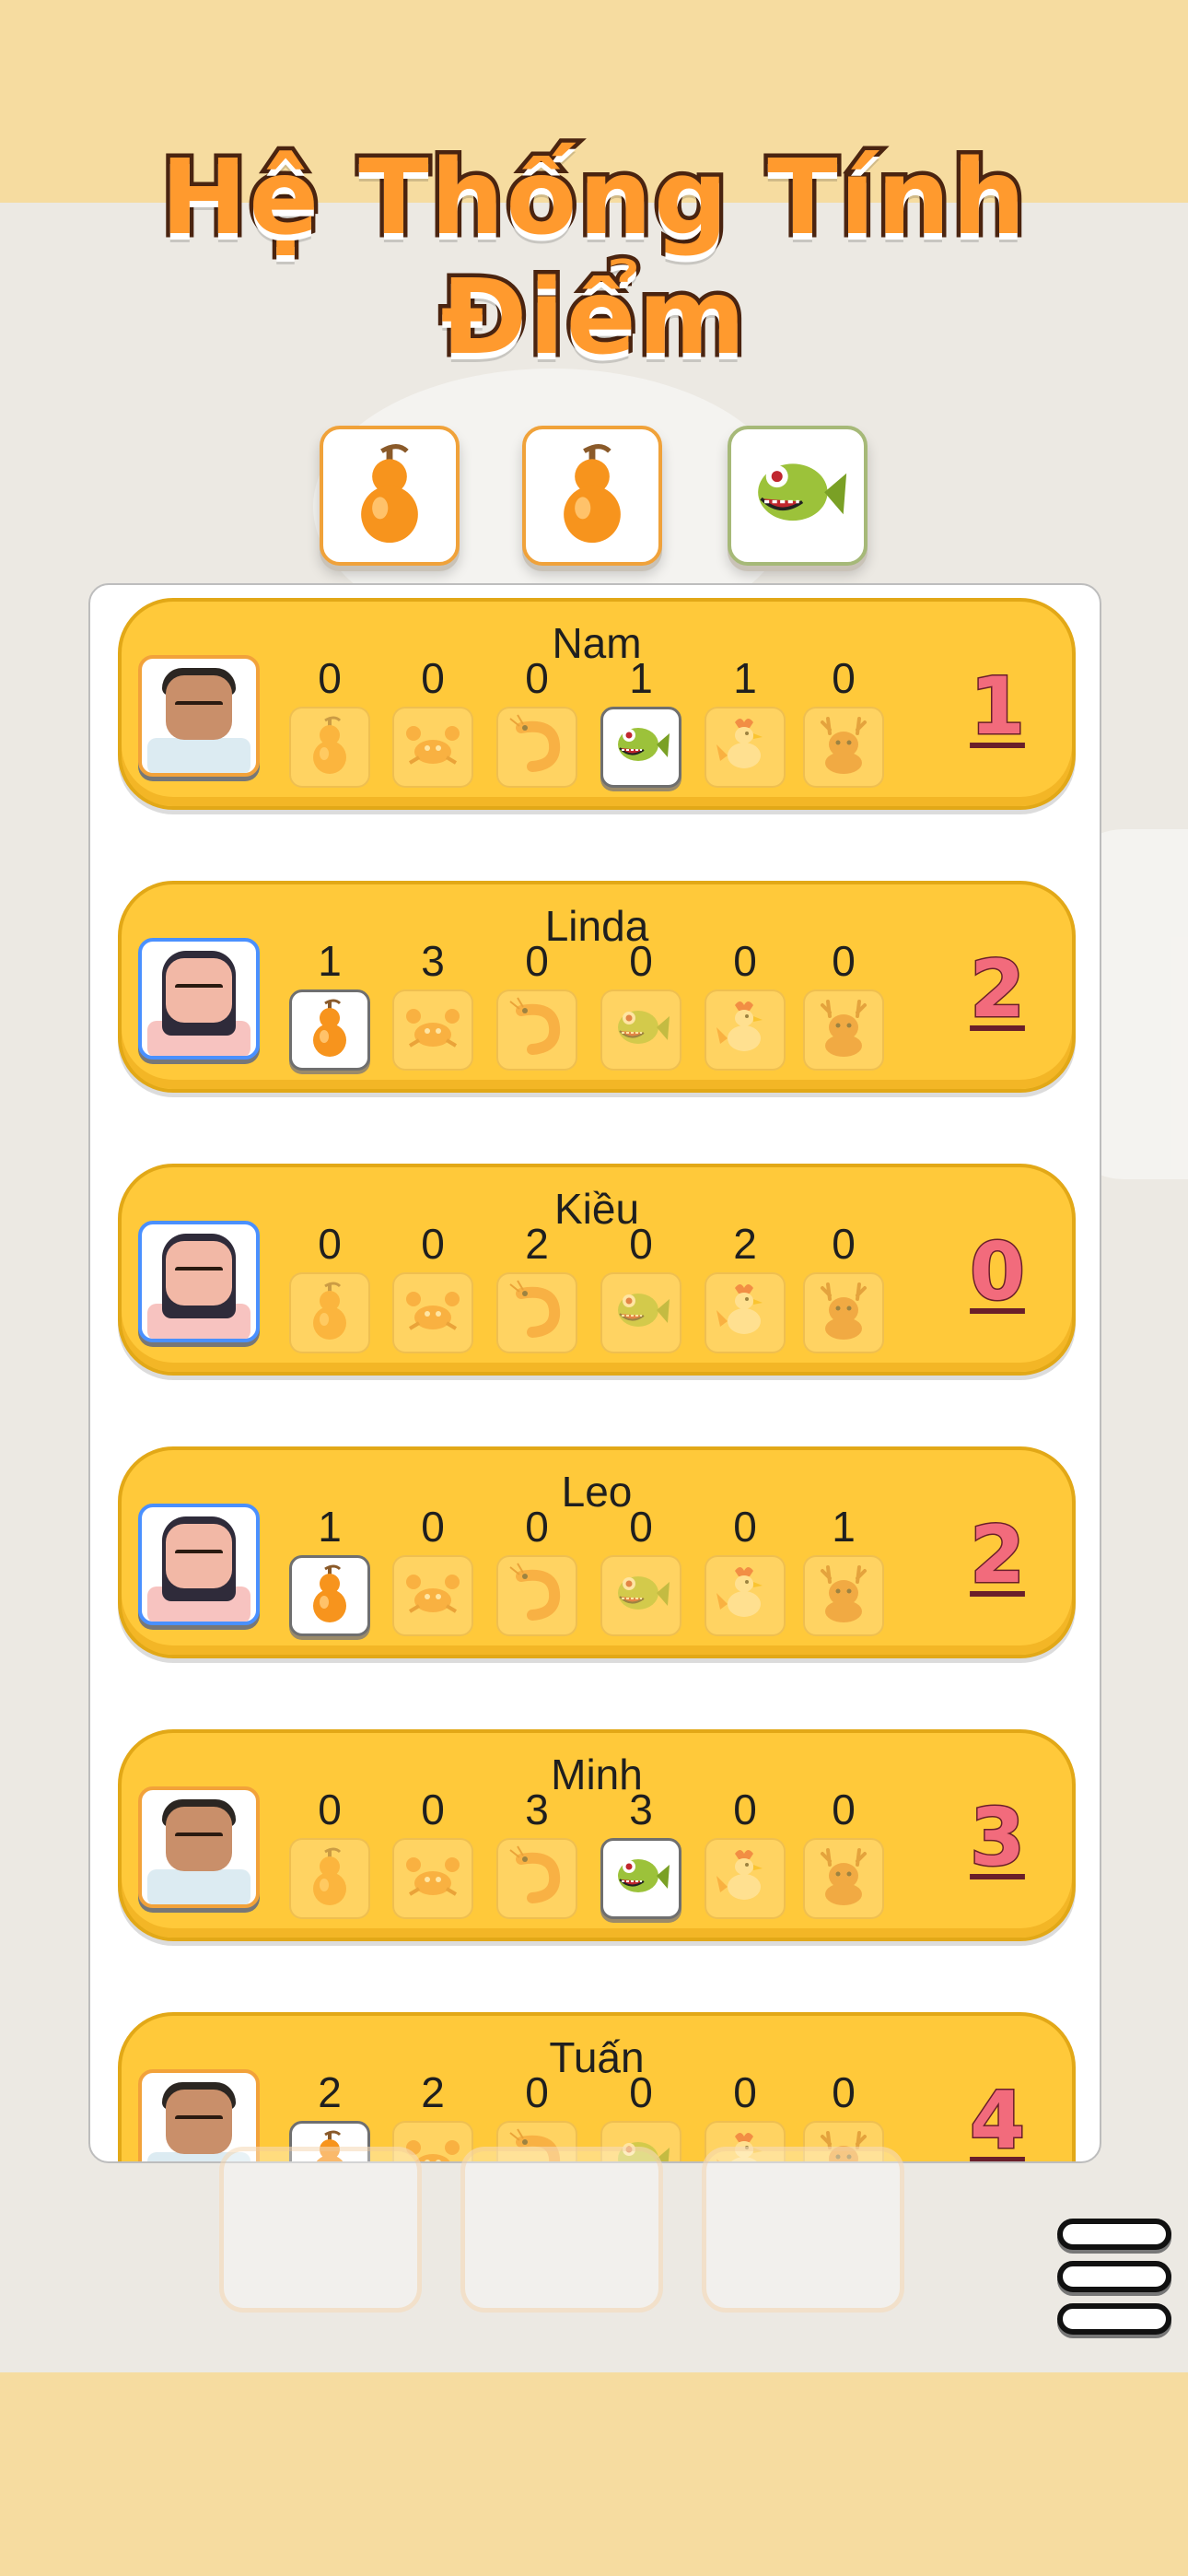  Describe the element at coordinates (593, 258) in the screenshot. I see `page-title: Hệ Thống Tính Điểm` at that location.